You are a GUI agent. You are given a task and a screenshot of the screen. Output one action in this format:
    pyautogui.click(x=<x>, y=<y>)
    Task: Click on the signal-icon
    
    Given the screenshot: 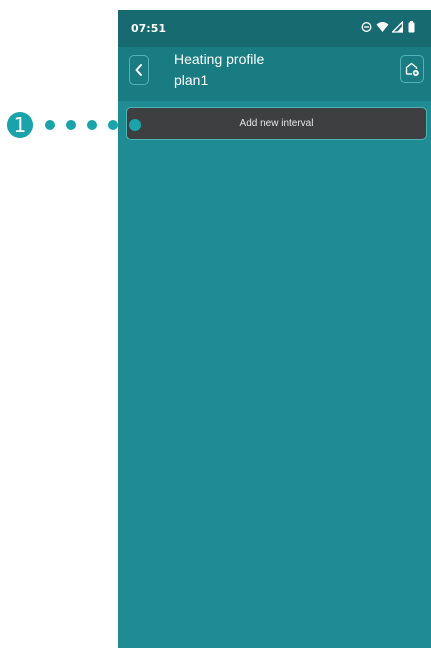 What is the action you would take?
    pyautogui.click(x=397, y=27)
    